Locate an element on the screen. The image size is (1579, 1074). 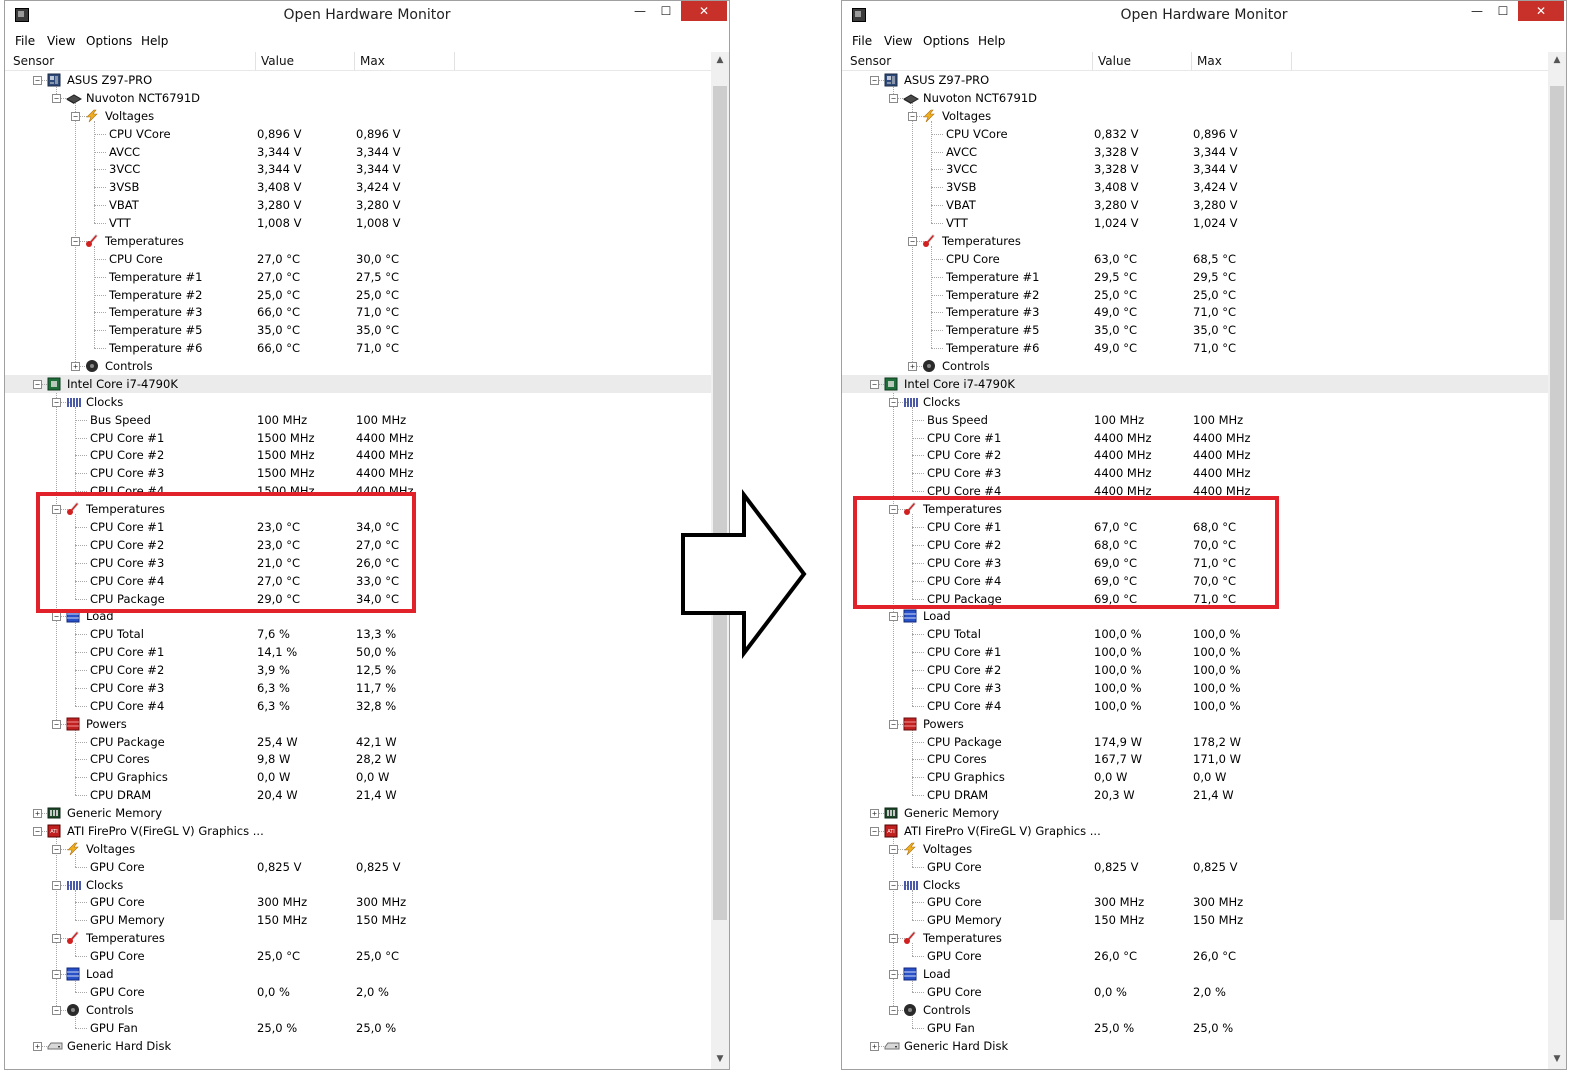
scroll-up-icon: ▲ is located at coordinates (720, 60).